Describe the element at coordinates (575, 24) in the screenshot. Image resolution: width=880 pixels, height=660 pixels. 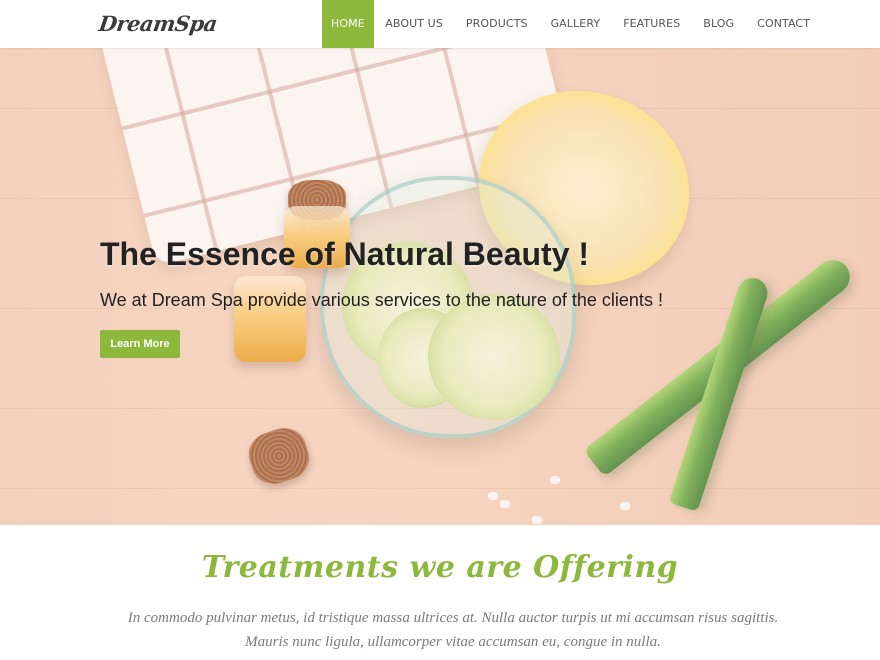
I see `nav-item-gallery: GALLERY` at that location.